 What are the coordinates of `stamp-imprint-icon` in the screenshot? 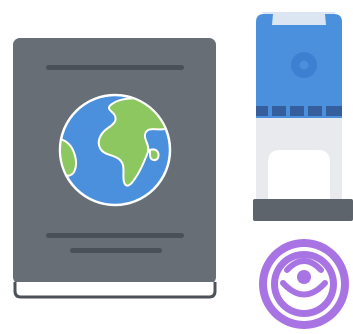 It's located at (304, 284).